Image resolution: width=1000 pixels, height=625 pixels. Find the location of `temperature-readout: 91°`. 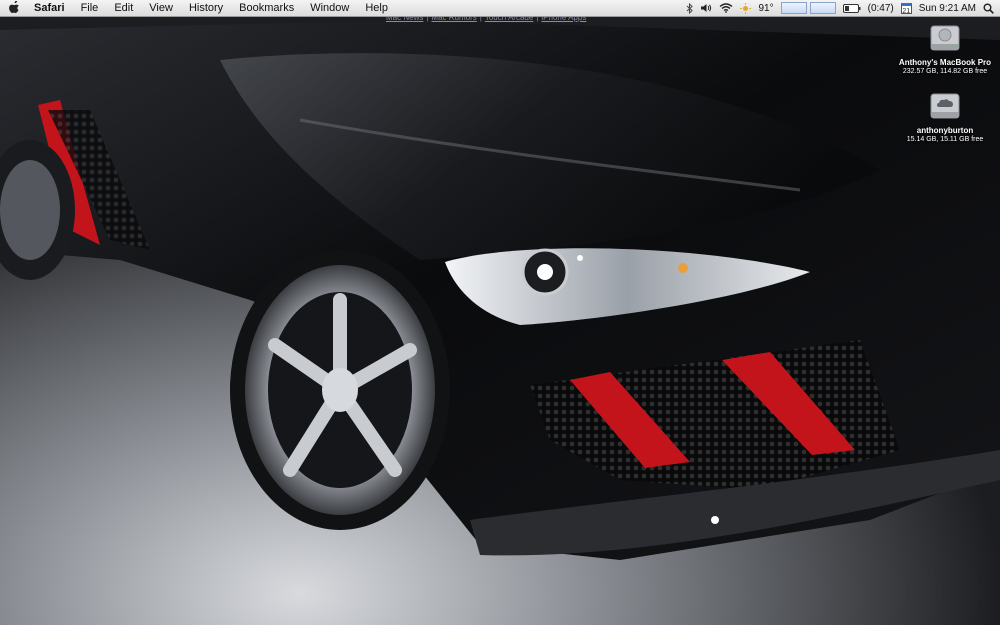

temperature-readout: 91° is located at coordinates (766, 8).